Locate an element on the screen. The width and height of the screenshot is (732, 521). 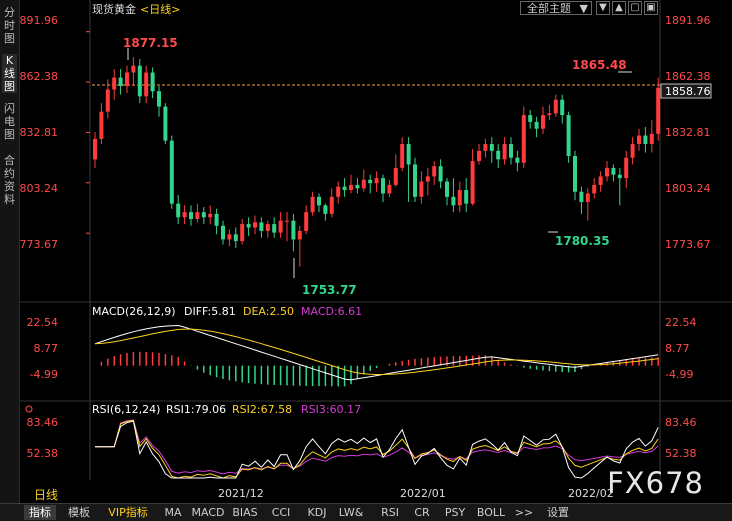
side-tab-contract-info: 合约资料 is located at coordinates (9, 180).